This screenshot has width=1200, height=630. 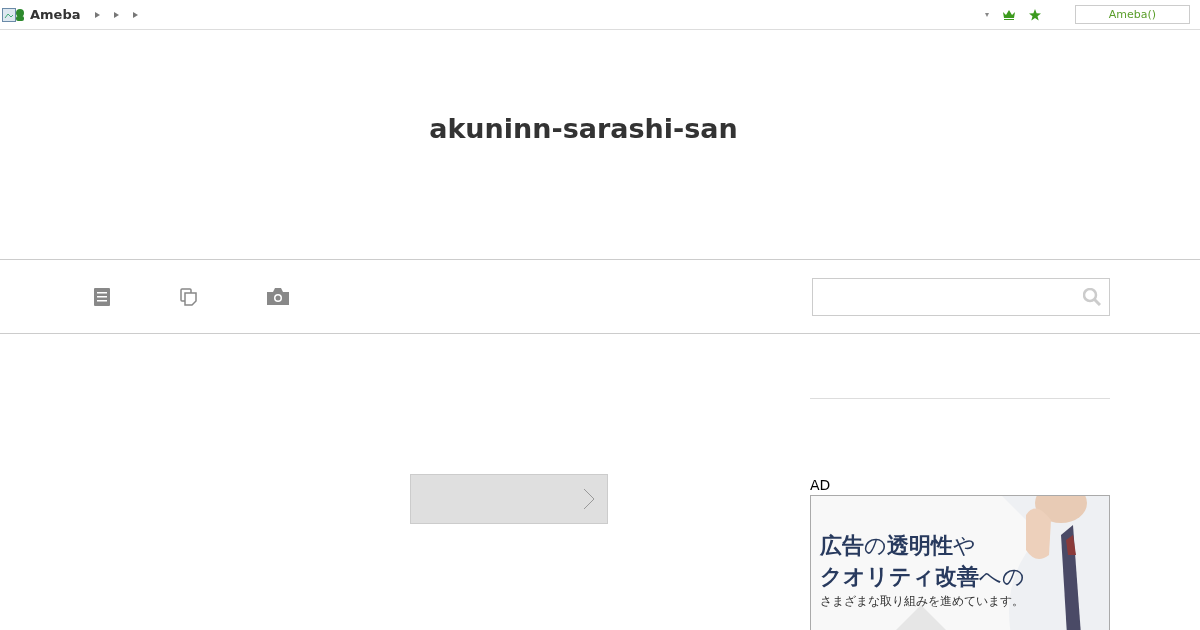 I want to click on document-icon, so click(x=102, y=296).